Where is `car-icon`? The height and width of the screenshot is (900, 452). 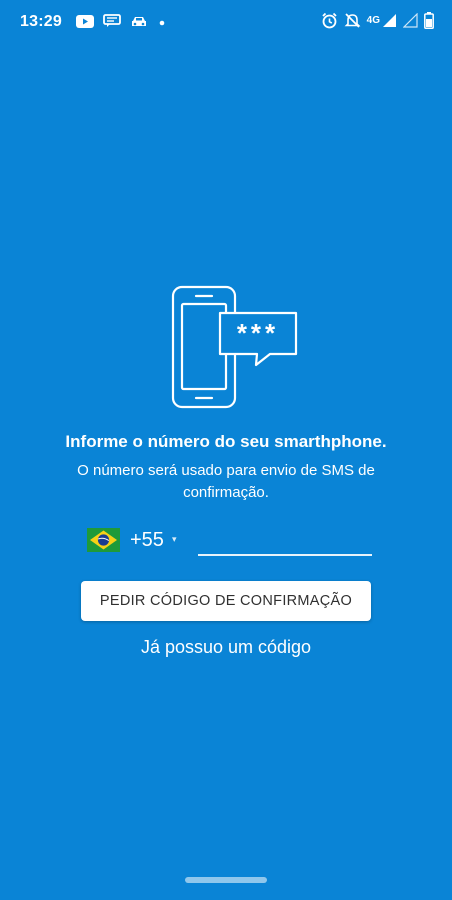 car-icon is located at coordinates (139, 24).